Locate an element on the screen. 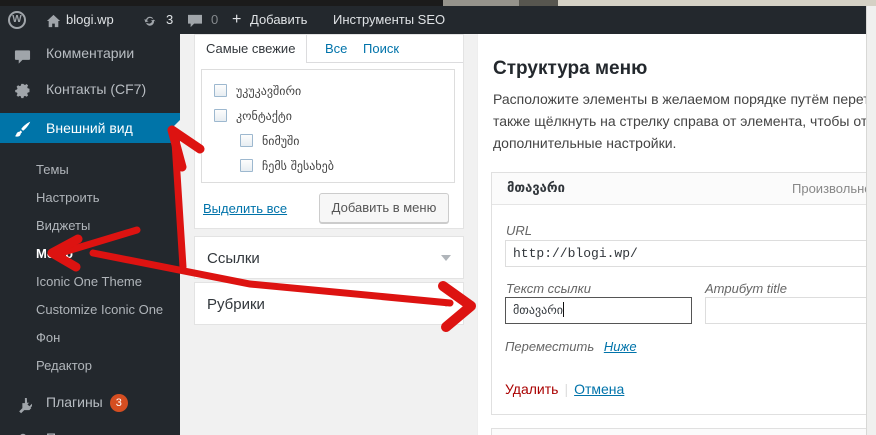 The width and height of the screenshot is (876, 435). sidebar-item-label: Внешний вид is located at coordinates (89, 128).